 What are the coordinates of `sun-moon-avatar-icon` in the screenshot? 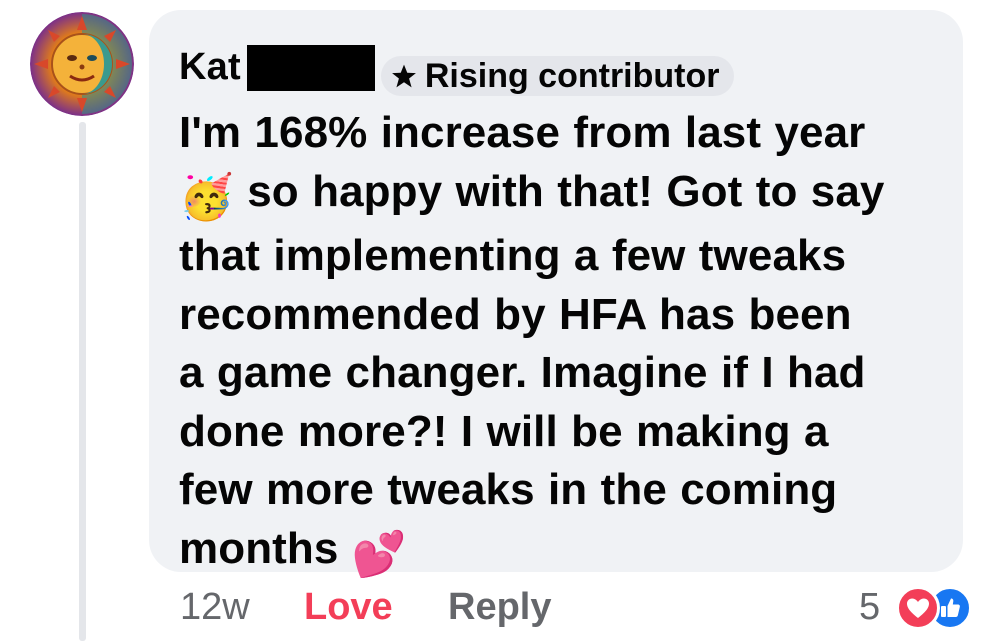 It's located at (82, 64).